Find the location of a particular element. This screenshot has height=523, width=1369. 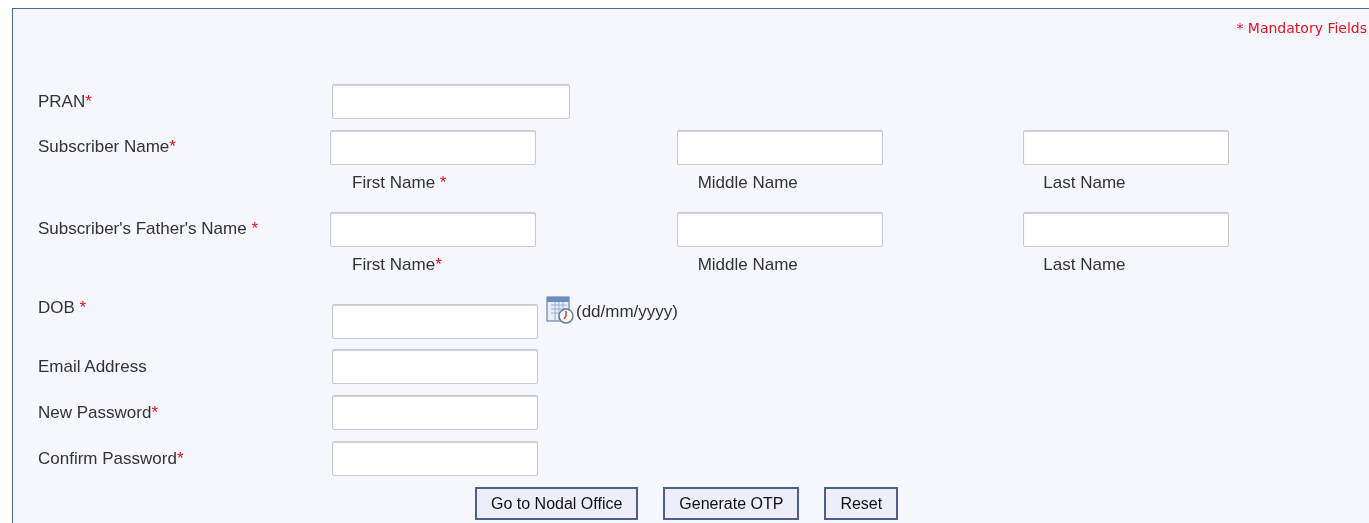

field-label: First Name * is located at coordinates (399, 183).